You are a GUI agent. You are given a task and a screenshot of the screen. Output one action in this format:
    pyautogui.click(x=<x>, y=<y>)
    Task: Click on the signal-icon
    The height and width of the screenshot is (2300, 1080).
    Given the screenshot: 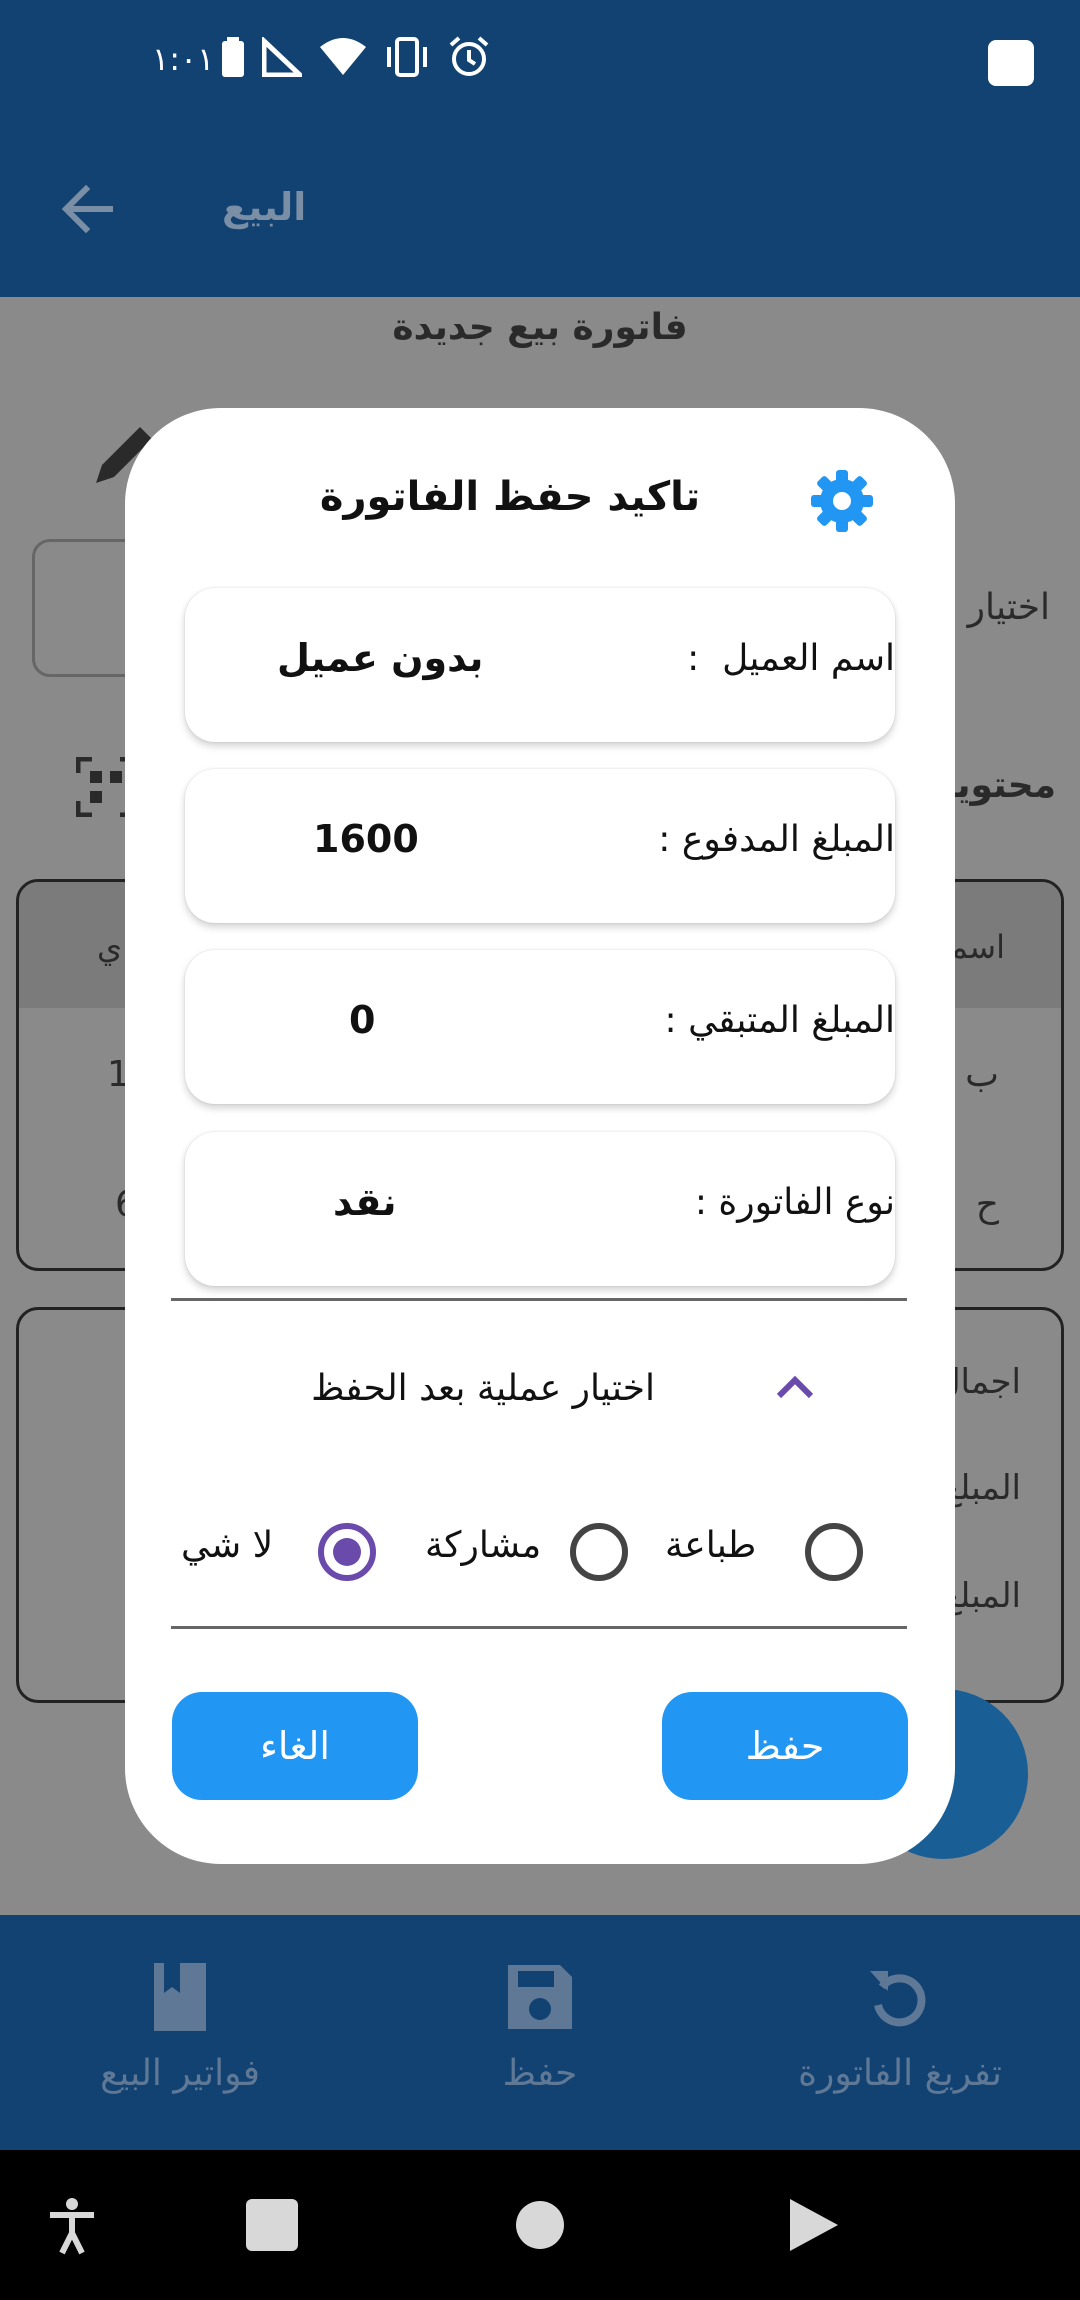 What is the action you would take?
    pyautogui.click(x=284, y=58)
    